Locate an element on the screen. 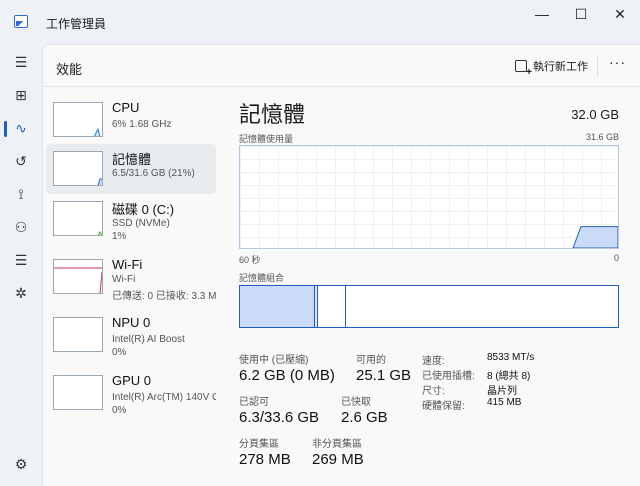  device-item-wifi: Wi-Fi Wi-Fi 已傳送: 0 已接收: 3.3 M is located at coordinates (131, 277).